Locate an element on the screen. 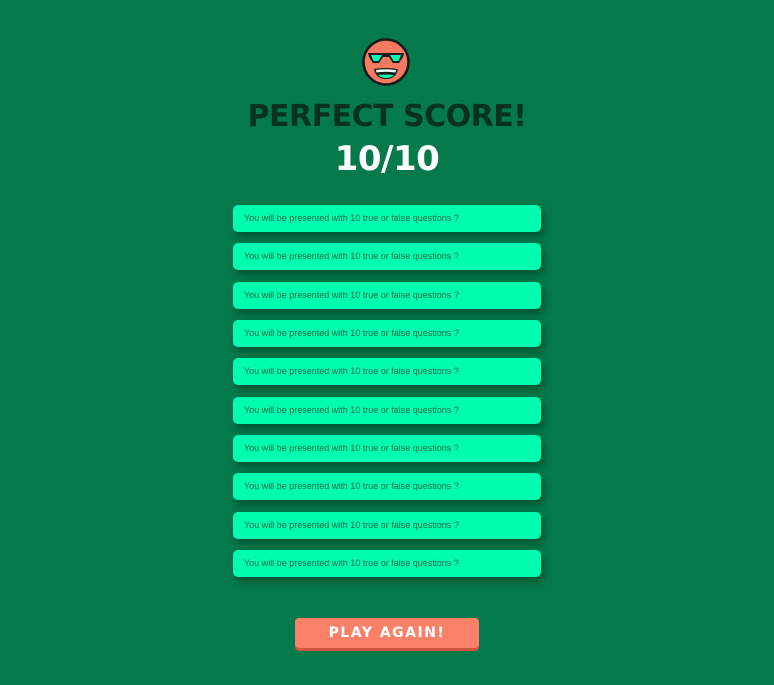 This screenshot has height=685, width=774. play-again-button: PLAY AGAIN! is located at coordinates (387, 633).